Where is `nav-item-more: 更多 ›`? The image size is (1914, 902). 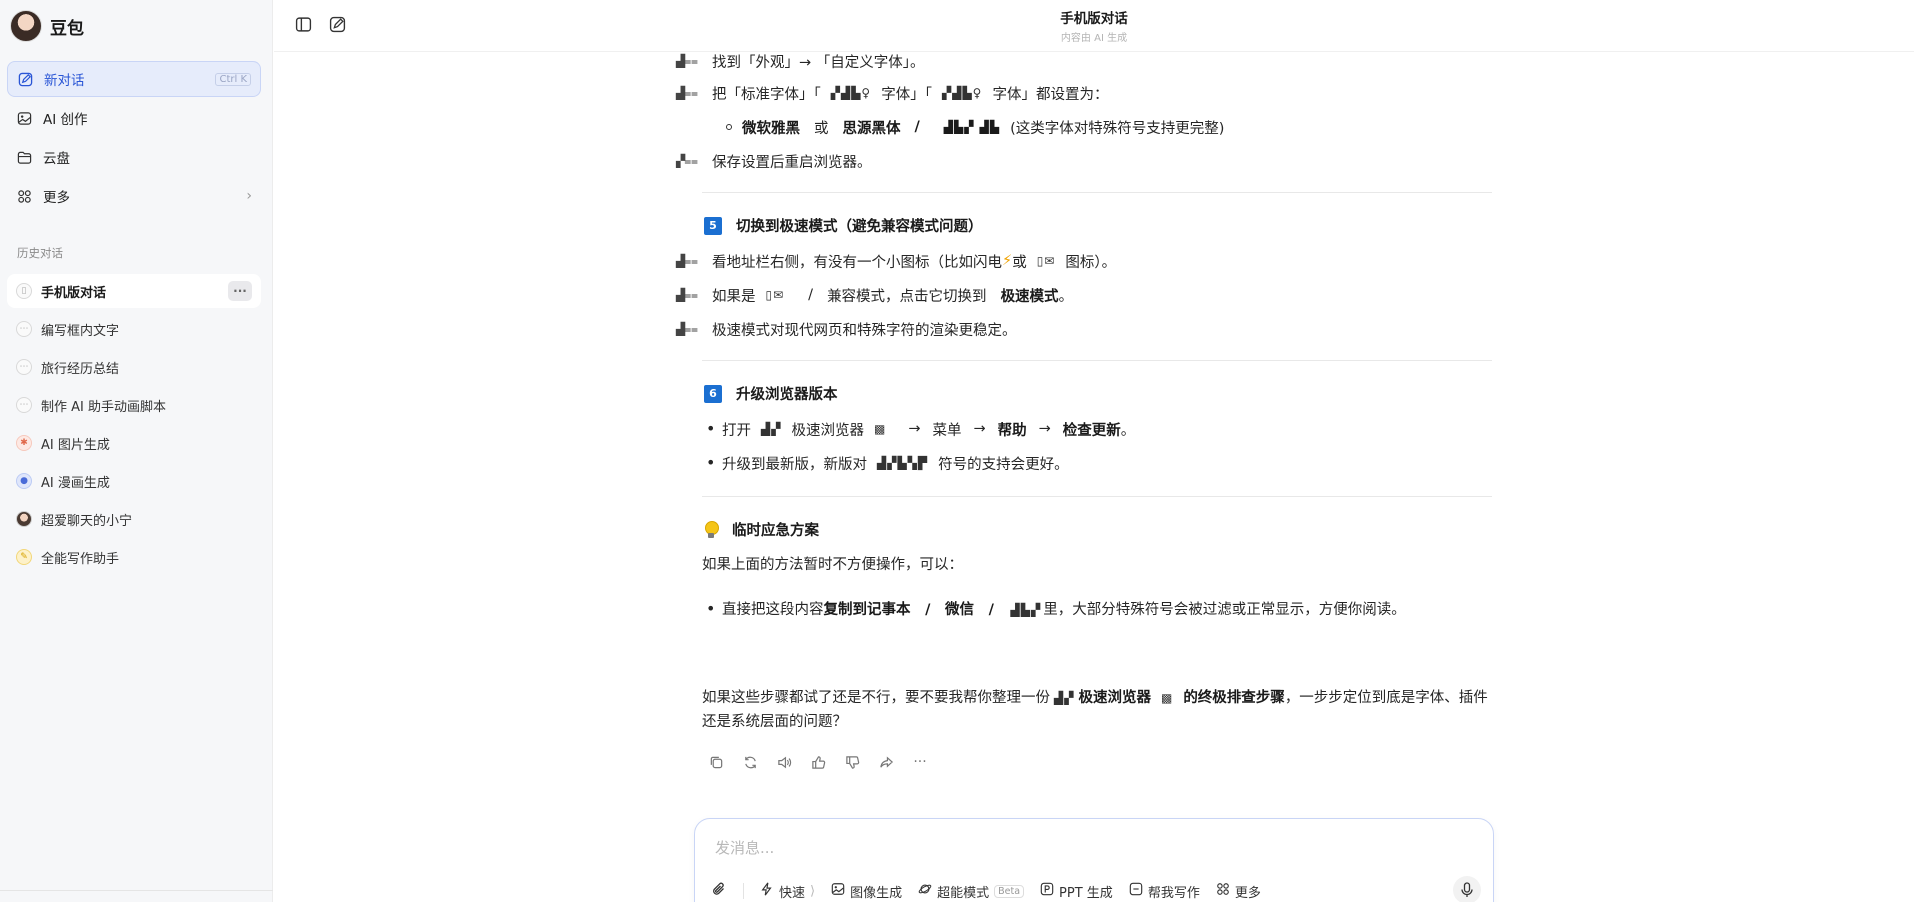 nav-item-more: 更多 › is located at coordinates (134, 196).